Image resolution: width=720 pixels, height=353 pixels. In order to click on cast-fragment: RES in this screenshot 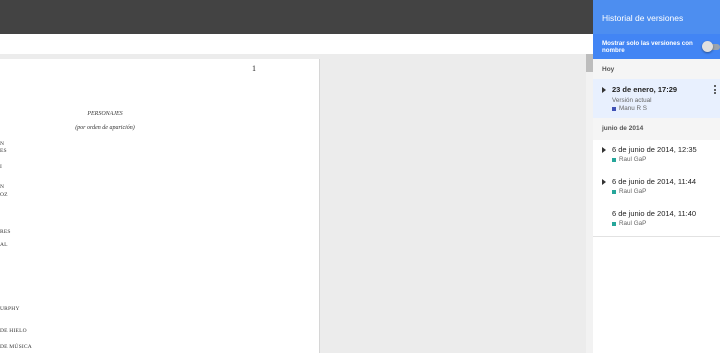, I will do `click(5, 232)`.